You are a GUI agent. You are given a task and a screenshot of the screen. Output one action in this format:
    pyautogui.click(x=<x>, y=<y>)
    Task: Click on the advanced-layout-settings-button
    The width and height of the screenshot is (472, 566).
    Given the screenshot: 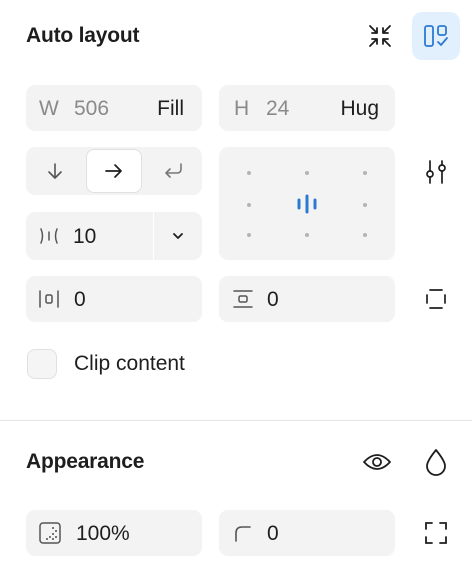 What is the action you would take?
    pyautogui.click(x=436, y=172)
    